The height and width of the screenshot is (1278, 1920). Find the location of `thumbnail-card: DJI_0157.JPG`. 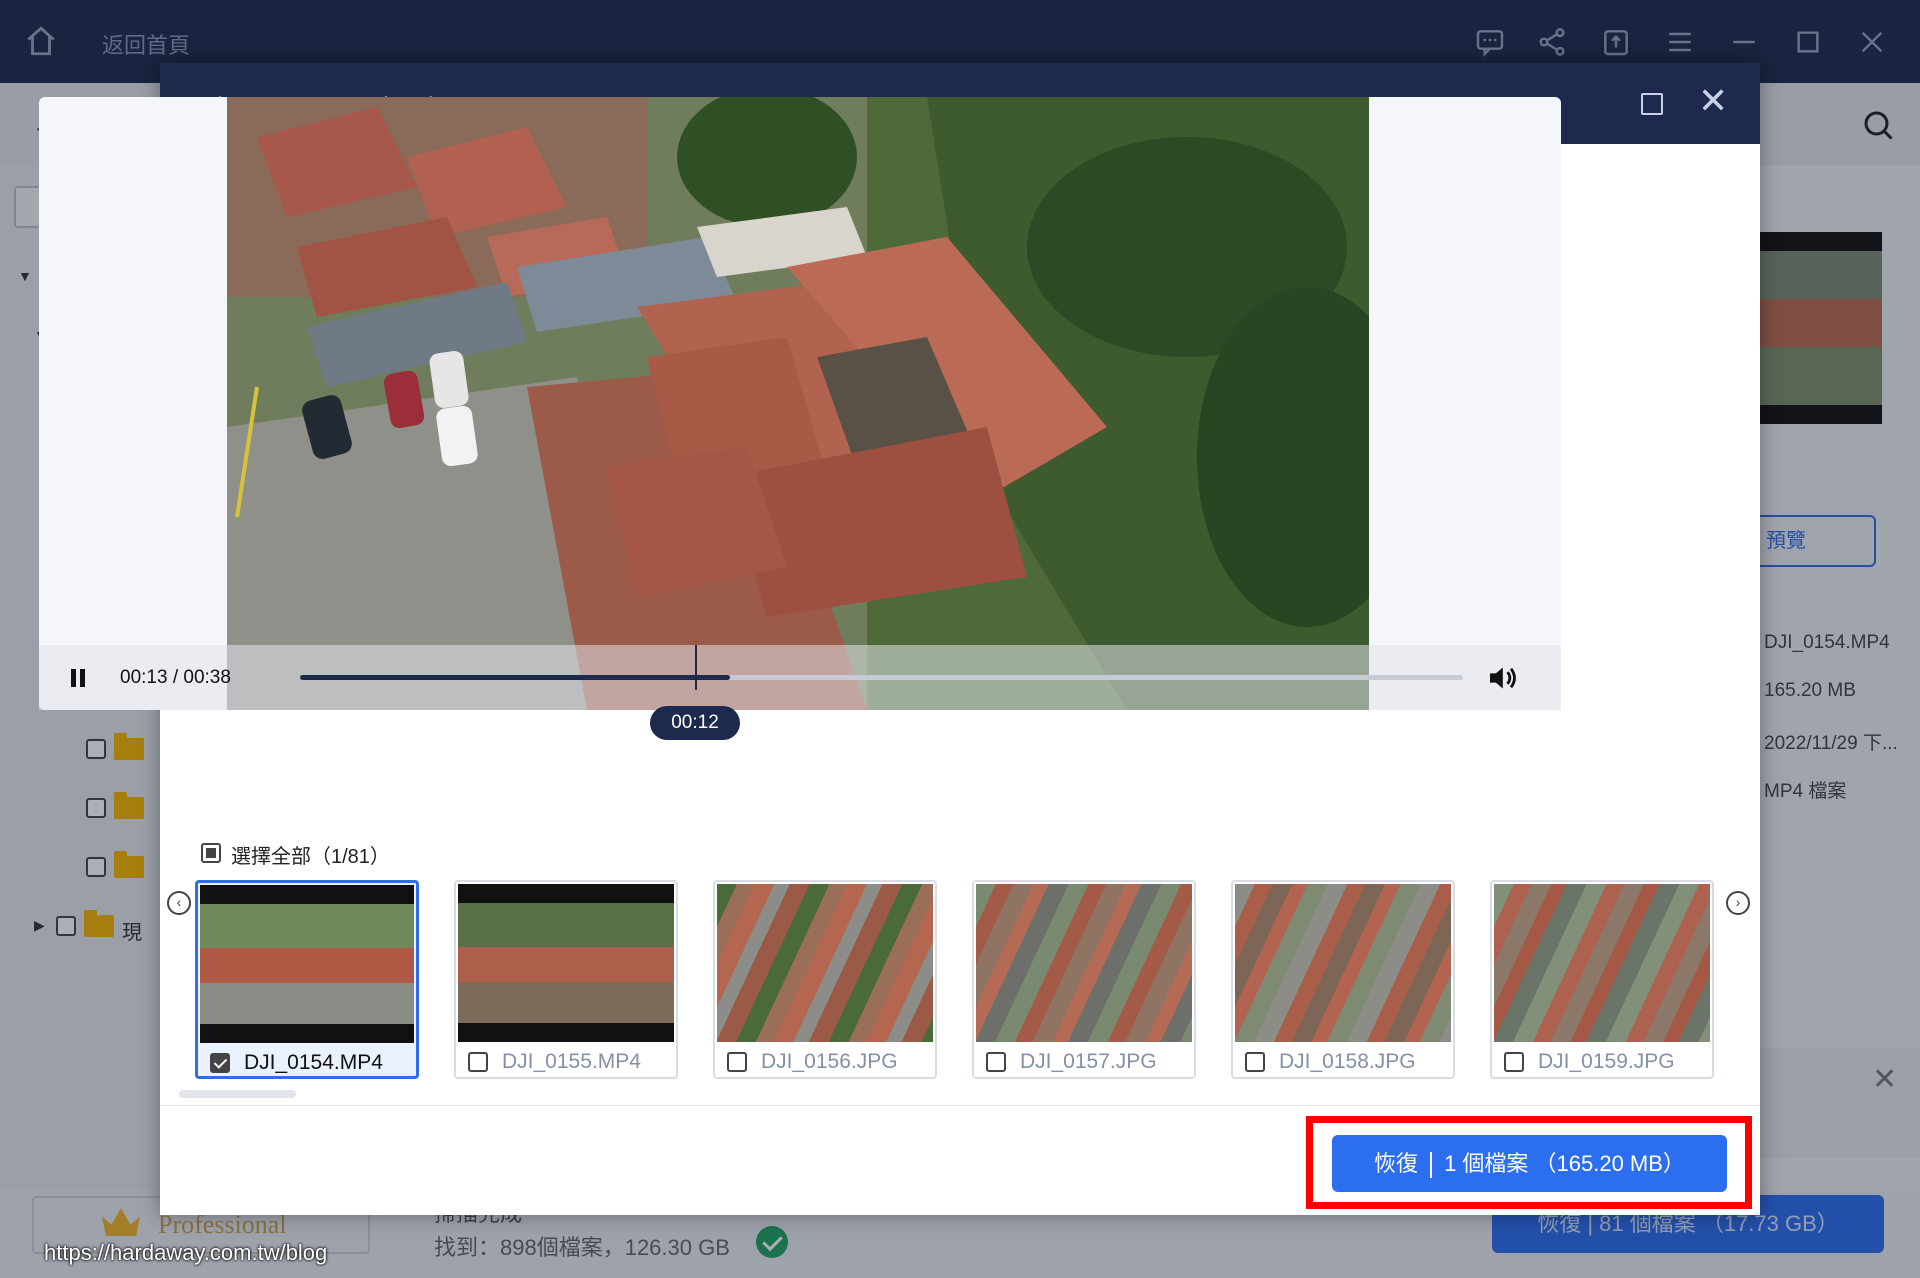

thumbnail-card: DJI_0157.JPG is located at coordinates (1084, 979).